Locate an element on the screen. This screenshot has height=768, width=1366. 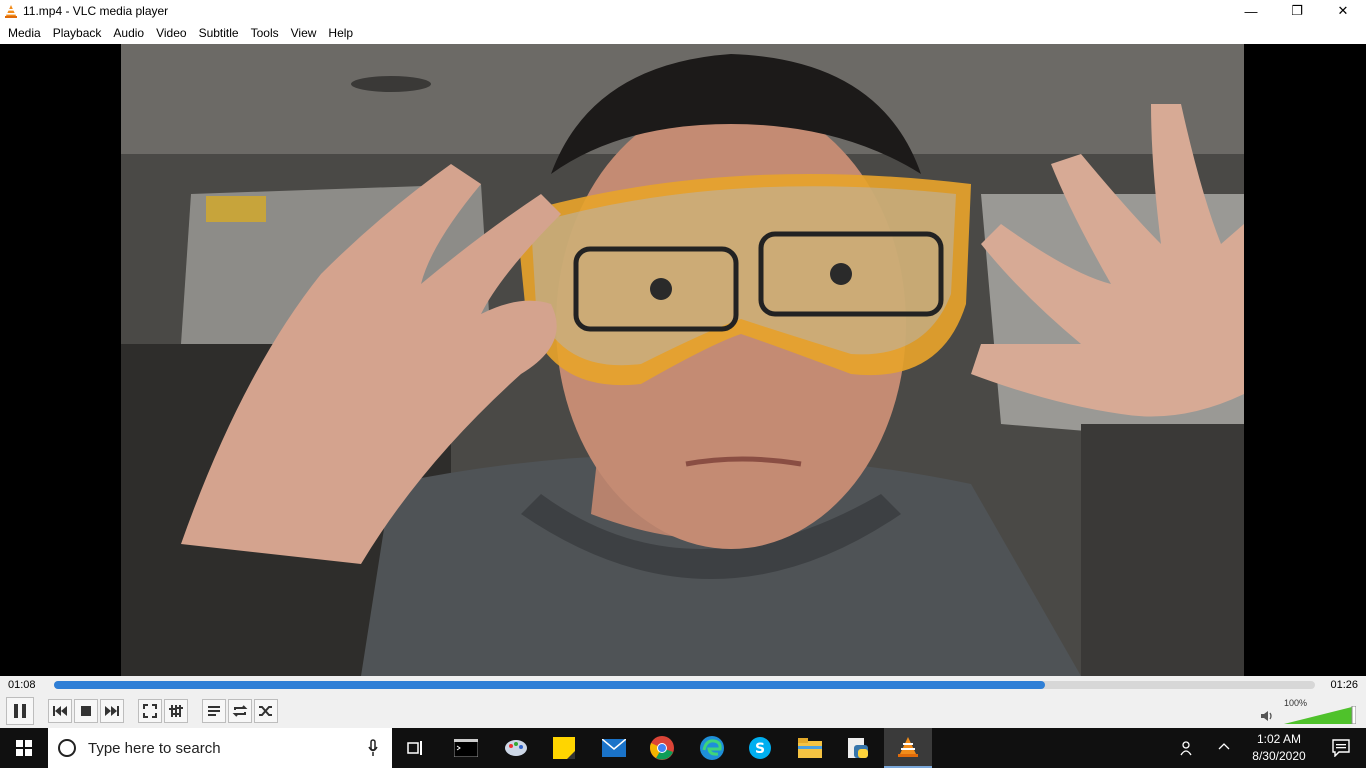
extended-settings-icon is located at coordinates (176, 711).